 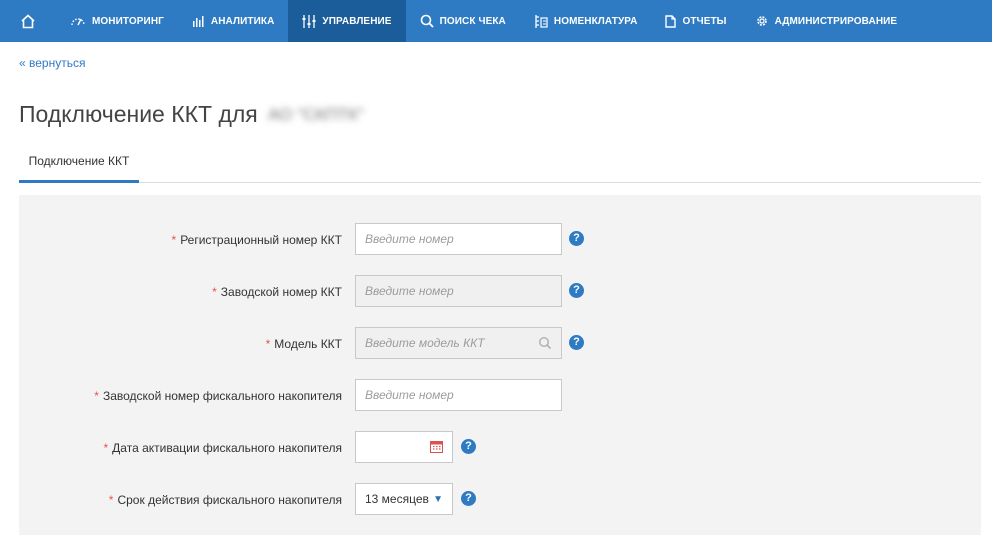 I want to click on field-label: * Заводской номер ККТ, so click(x=277, y=292).